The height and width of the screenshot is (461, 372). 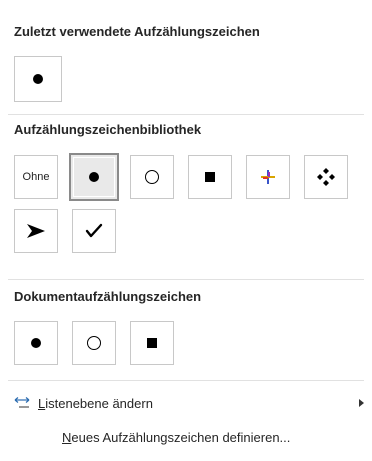 I want to click on menu-item-change-list-level: Listenebene ändern, so click(x=186, y=403).